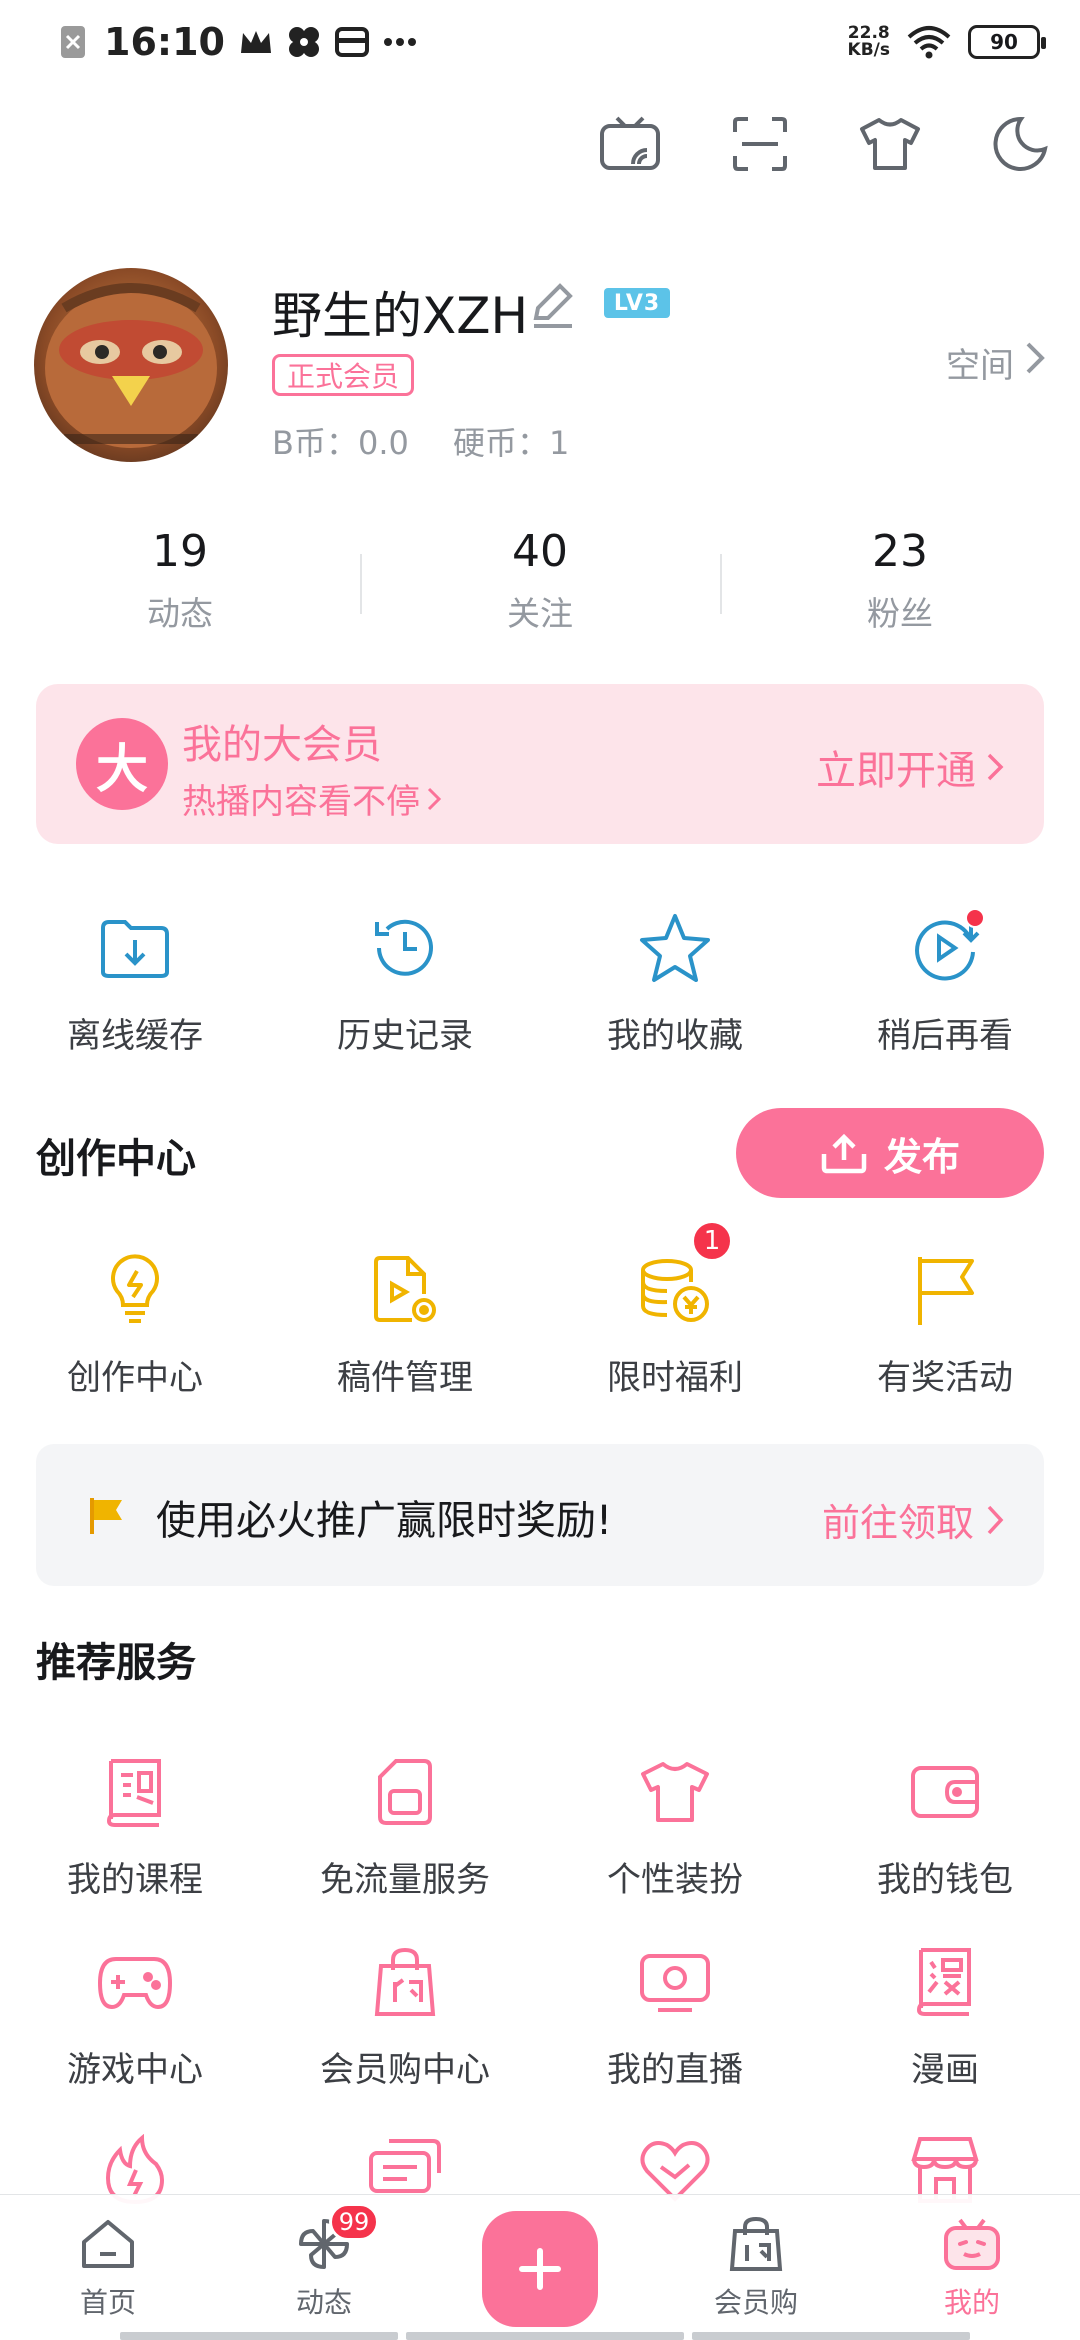 The width and height of the screenshot is (1080, 2340). What do you see at coordinates (712, 1241) in the screenshot?
I see `benefits-badge: 1` at bounding box center [712, 1241].